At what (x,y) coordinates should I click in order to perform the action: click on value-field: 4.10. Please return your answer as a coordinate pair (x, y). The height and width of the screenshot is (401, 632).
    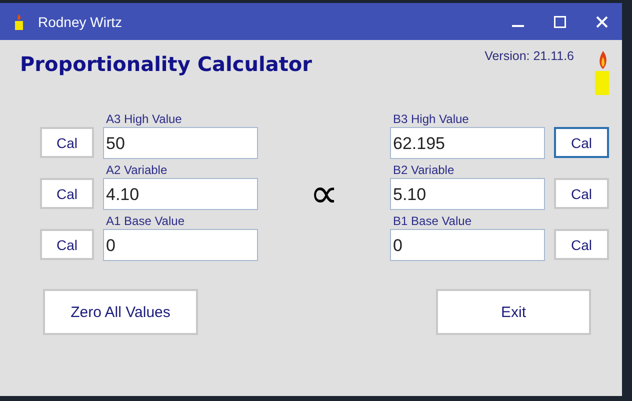
    Looking at the image, I should click on (180, 194).